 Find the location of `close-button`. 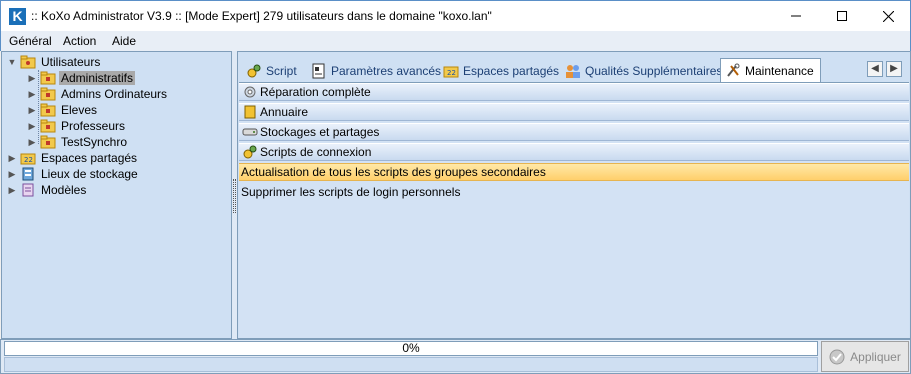

close-button is located at coordinates (888, 16).